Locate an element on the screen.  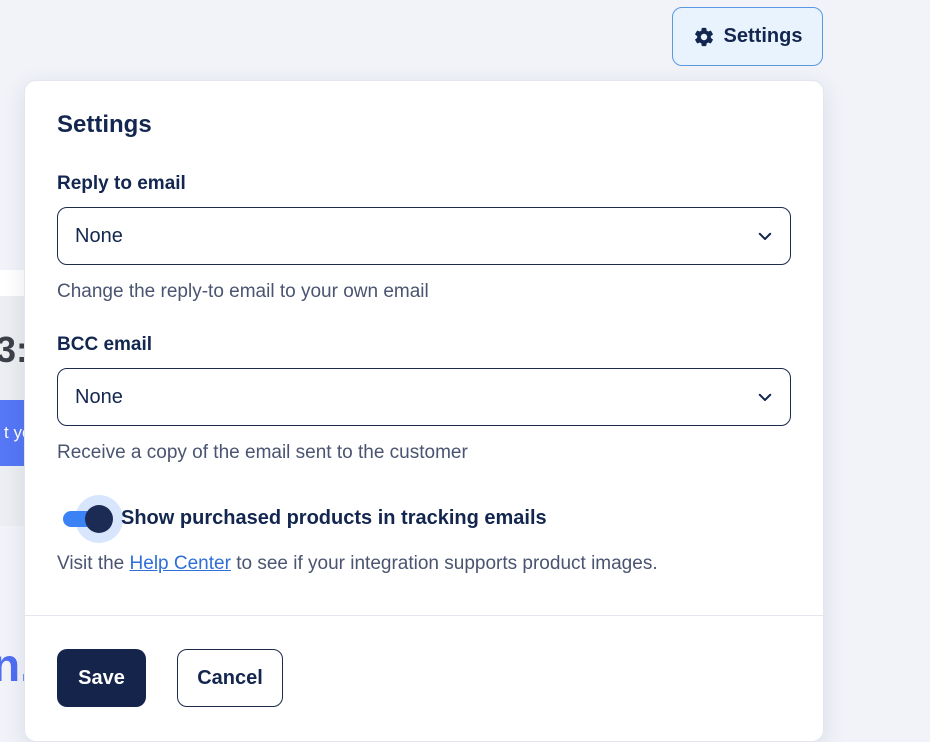
bcc-select: None is located at coordinates (424, 397).